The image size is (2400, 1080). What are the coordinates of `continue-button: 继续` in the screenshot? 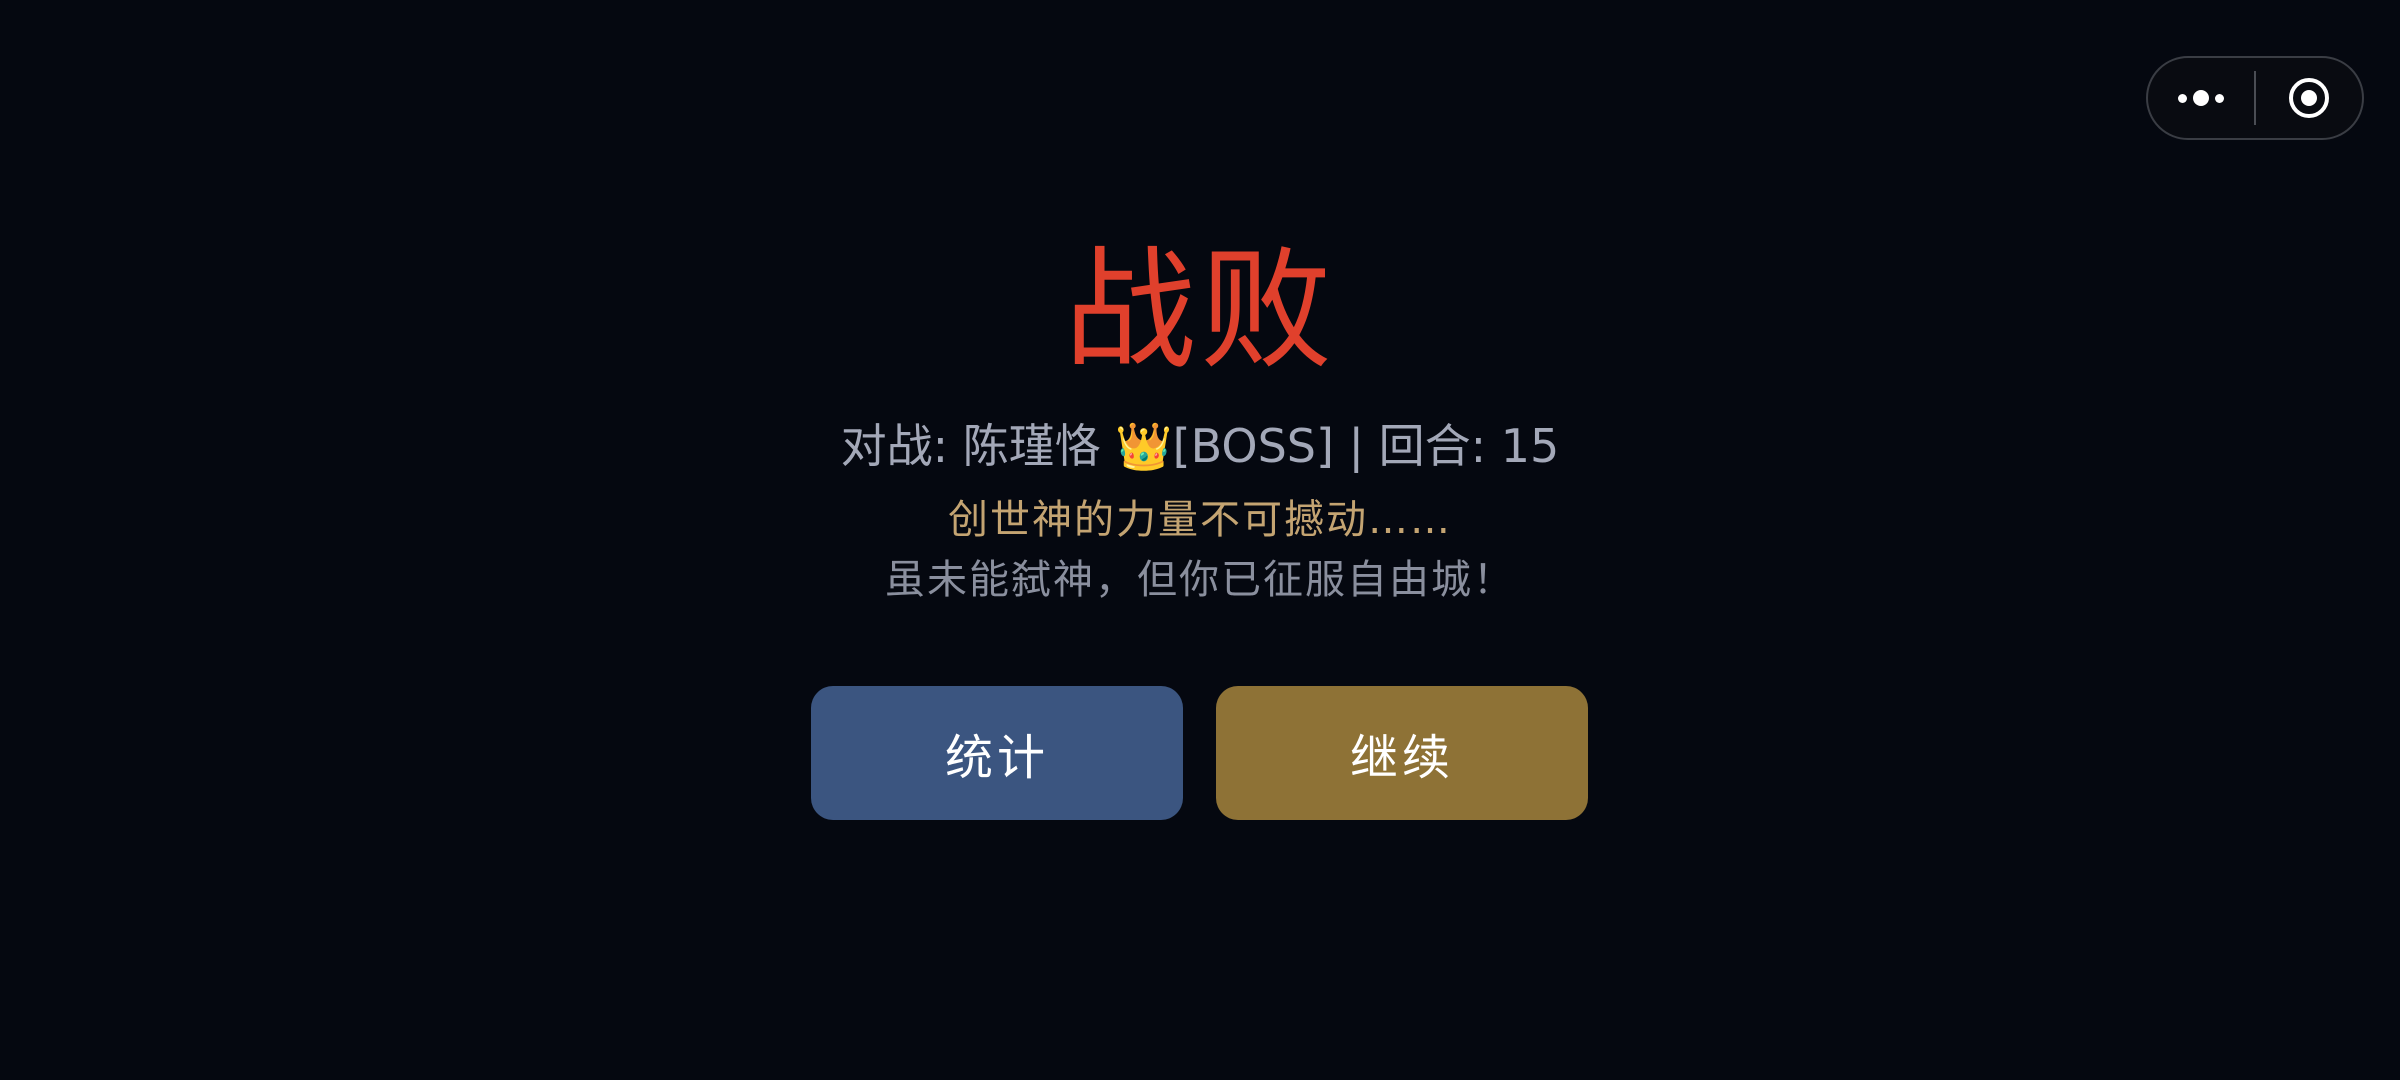 It's located at (1402, 753).